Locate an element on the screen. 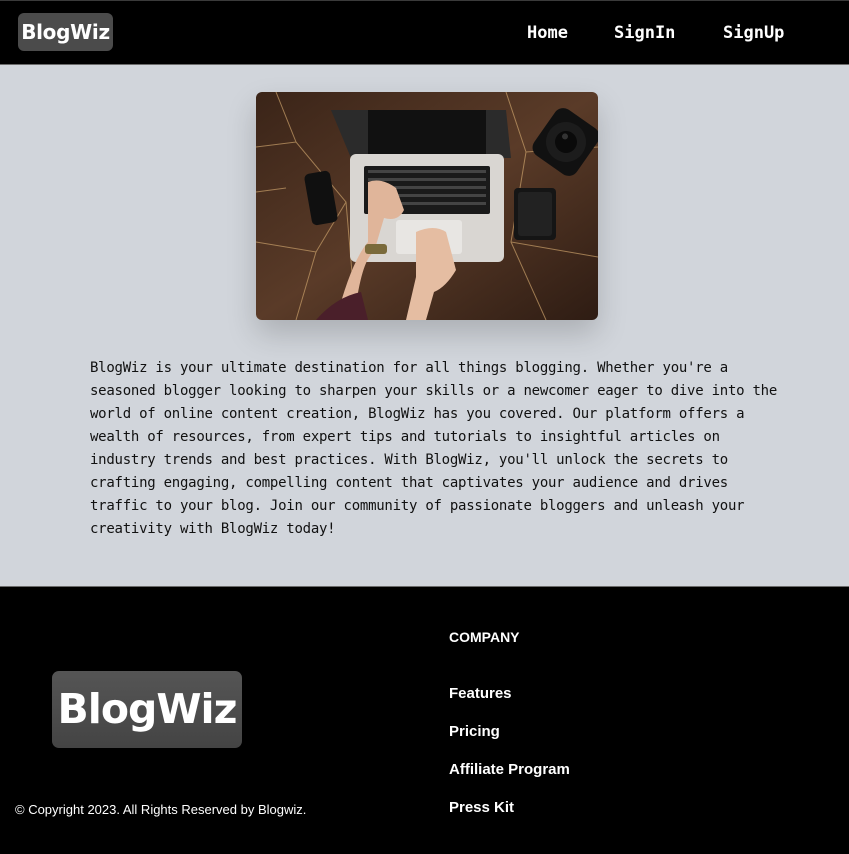  footer-logo: BlogWiz is located at coordinates (147, 709).